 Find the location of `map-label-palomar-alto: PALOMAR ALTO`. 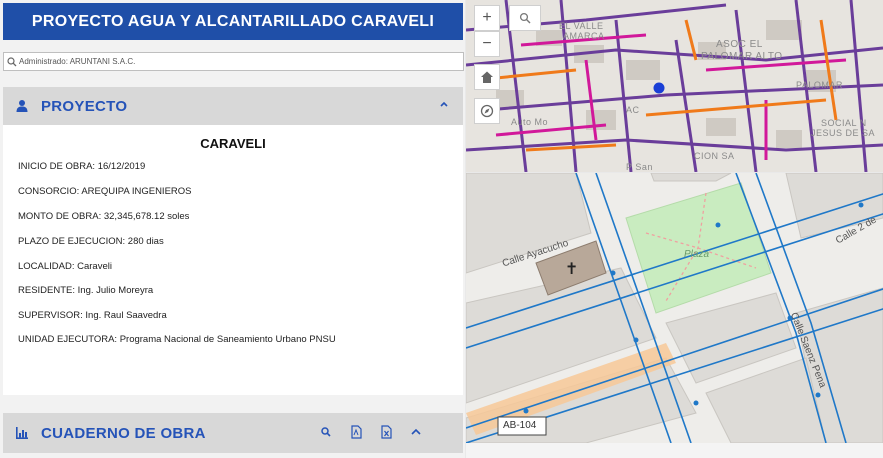

map-label-palomar-alto: PALOMAR ALTO is located at coordinates (742, 56).